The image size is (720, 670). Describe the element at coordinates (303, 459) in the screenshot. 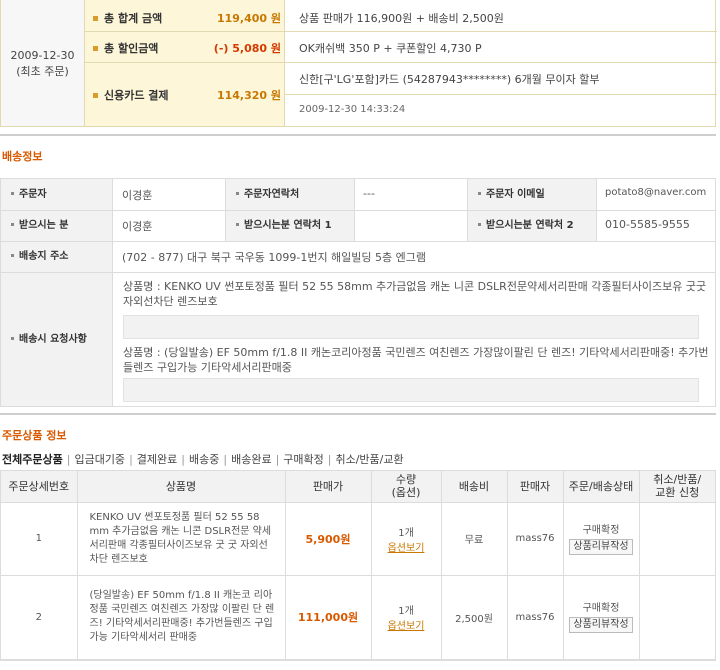

I see `tab-purchase-confirmed: 구매확정` at that location.